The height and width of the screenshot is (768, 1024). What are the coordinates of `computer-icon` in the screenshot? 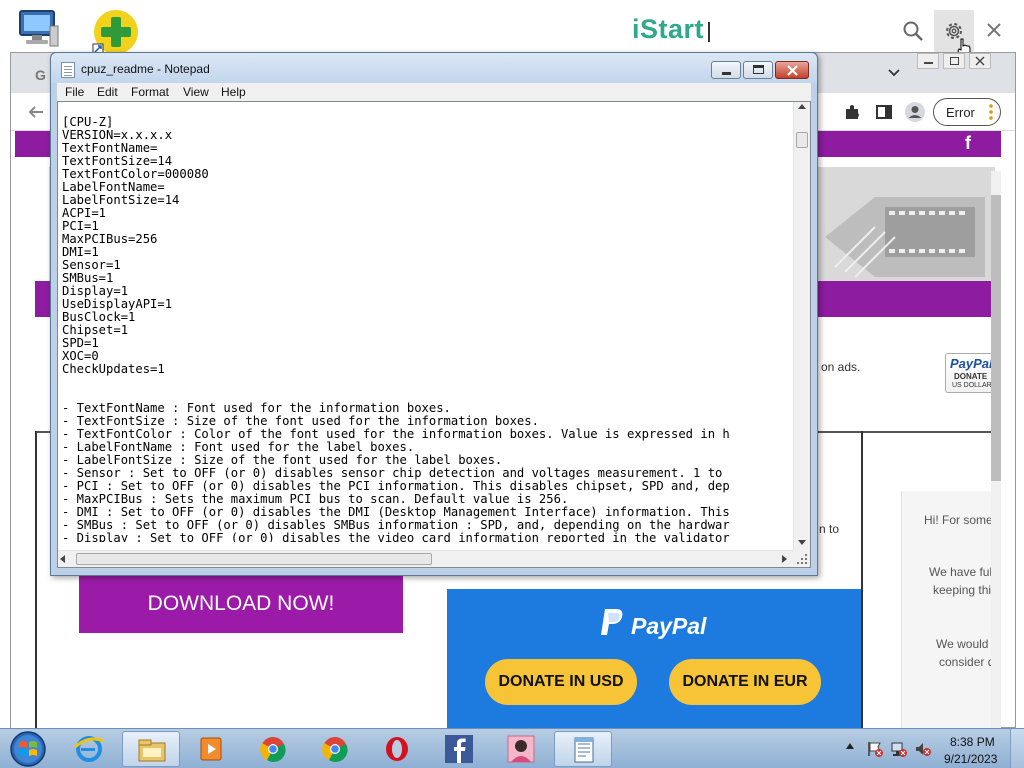 It's located at (38, 28).